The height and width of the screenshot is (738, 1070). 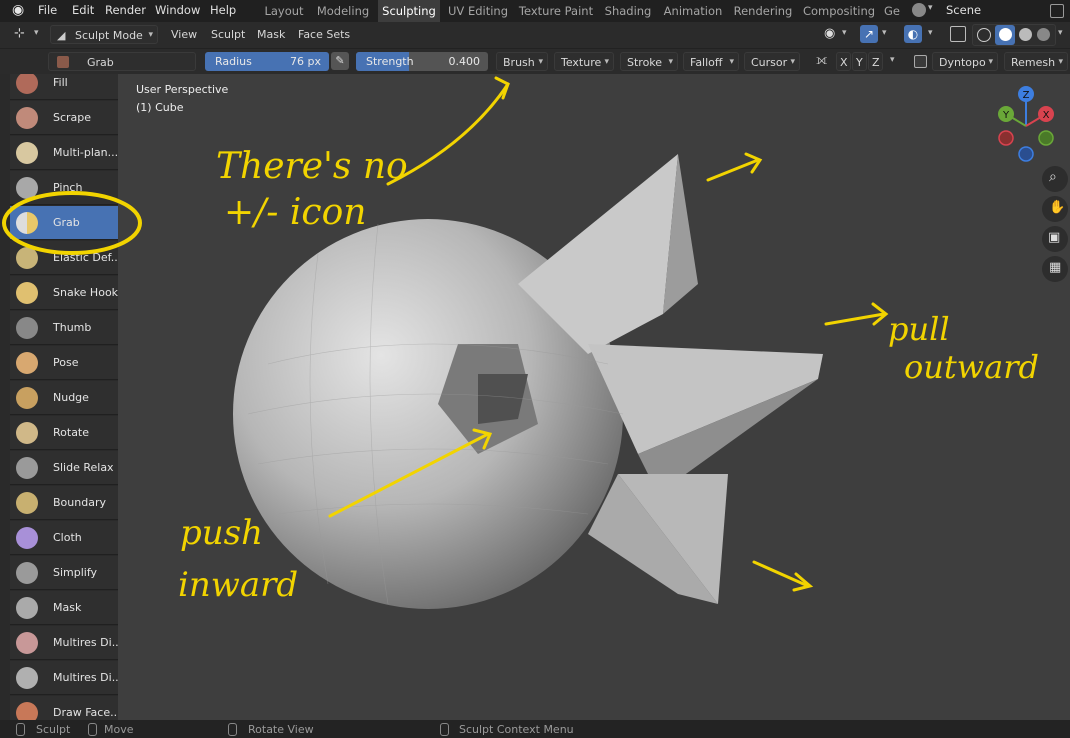 I want to click on tab-geometry: Ge, so click(x=892, y=11).